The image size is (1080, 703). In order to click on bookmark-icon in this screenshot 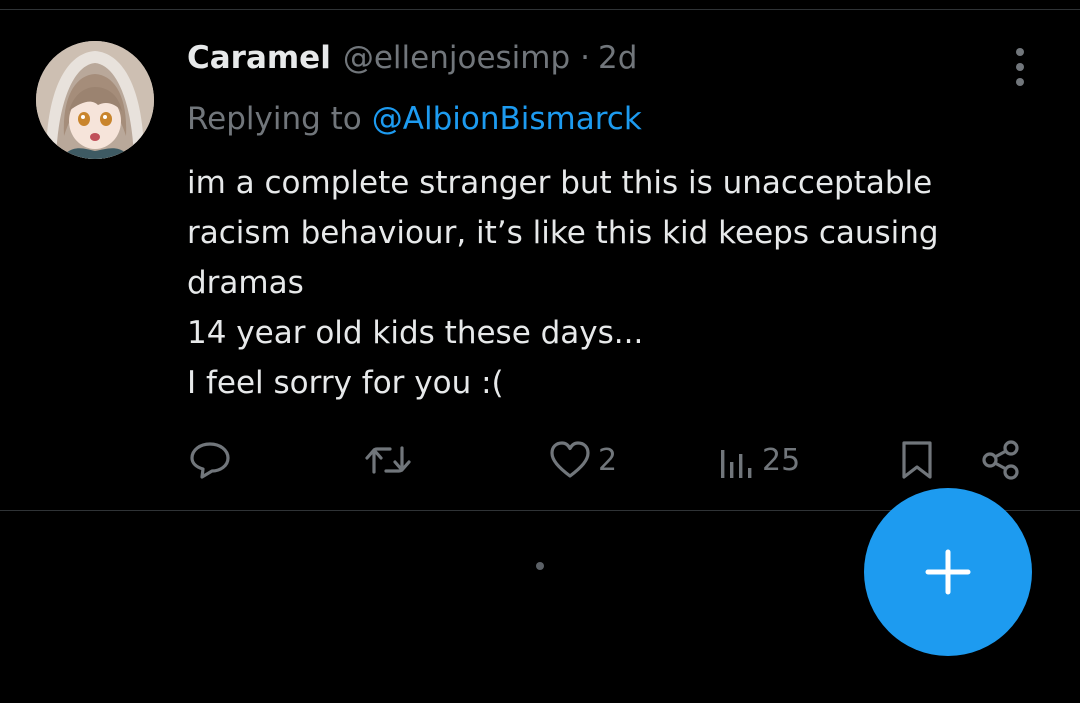, I will do `click(917, 460)`.